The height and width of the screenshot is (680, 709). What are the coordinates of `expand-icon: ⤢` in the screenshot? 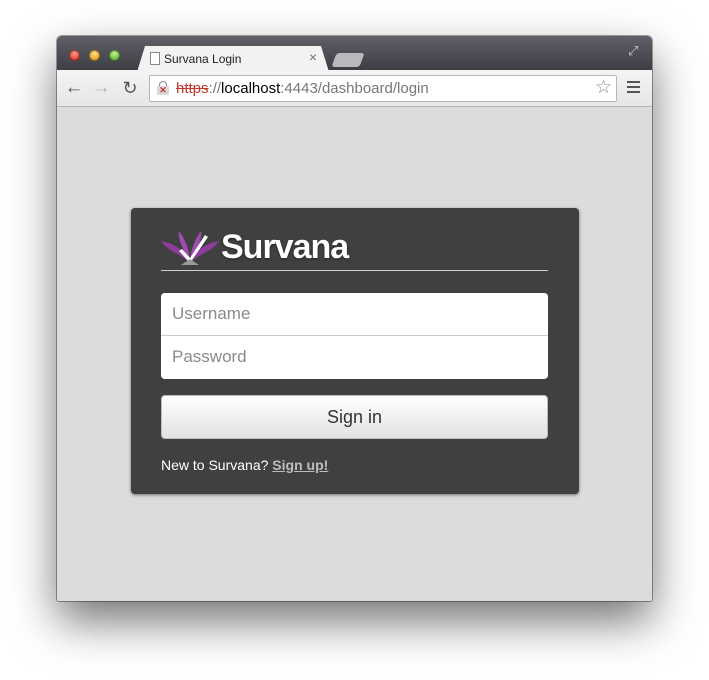 It's located at (635, 51).